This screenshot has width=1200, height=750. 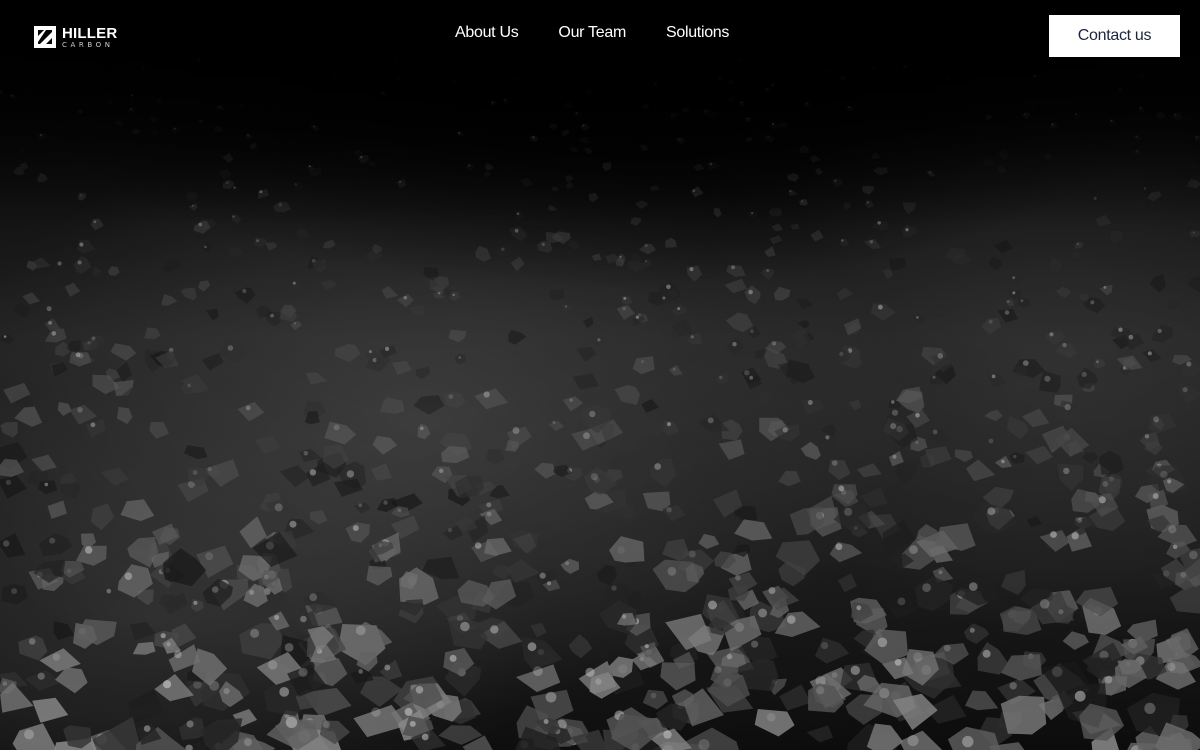 I want to click on nav-link-solutions: Solutions, so click(x=697, y=33).